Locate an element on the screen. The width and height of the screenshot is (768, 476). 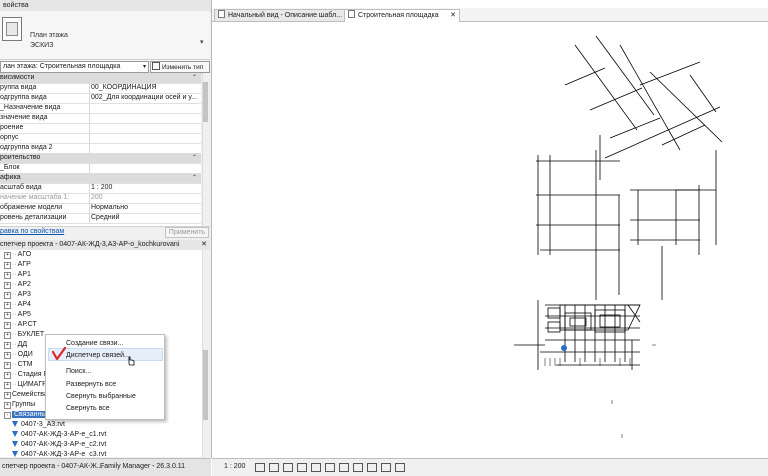
property-value: Нормально is located at coordinates (145, 208).